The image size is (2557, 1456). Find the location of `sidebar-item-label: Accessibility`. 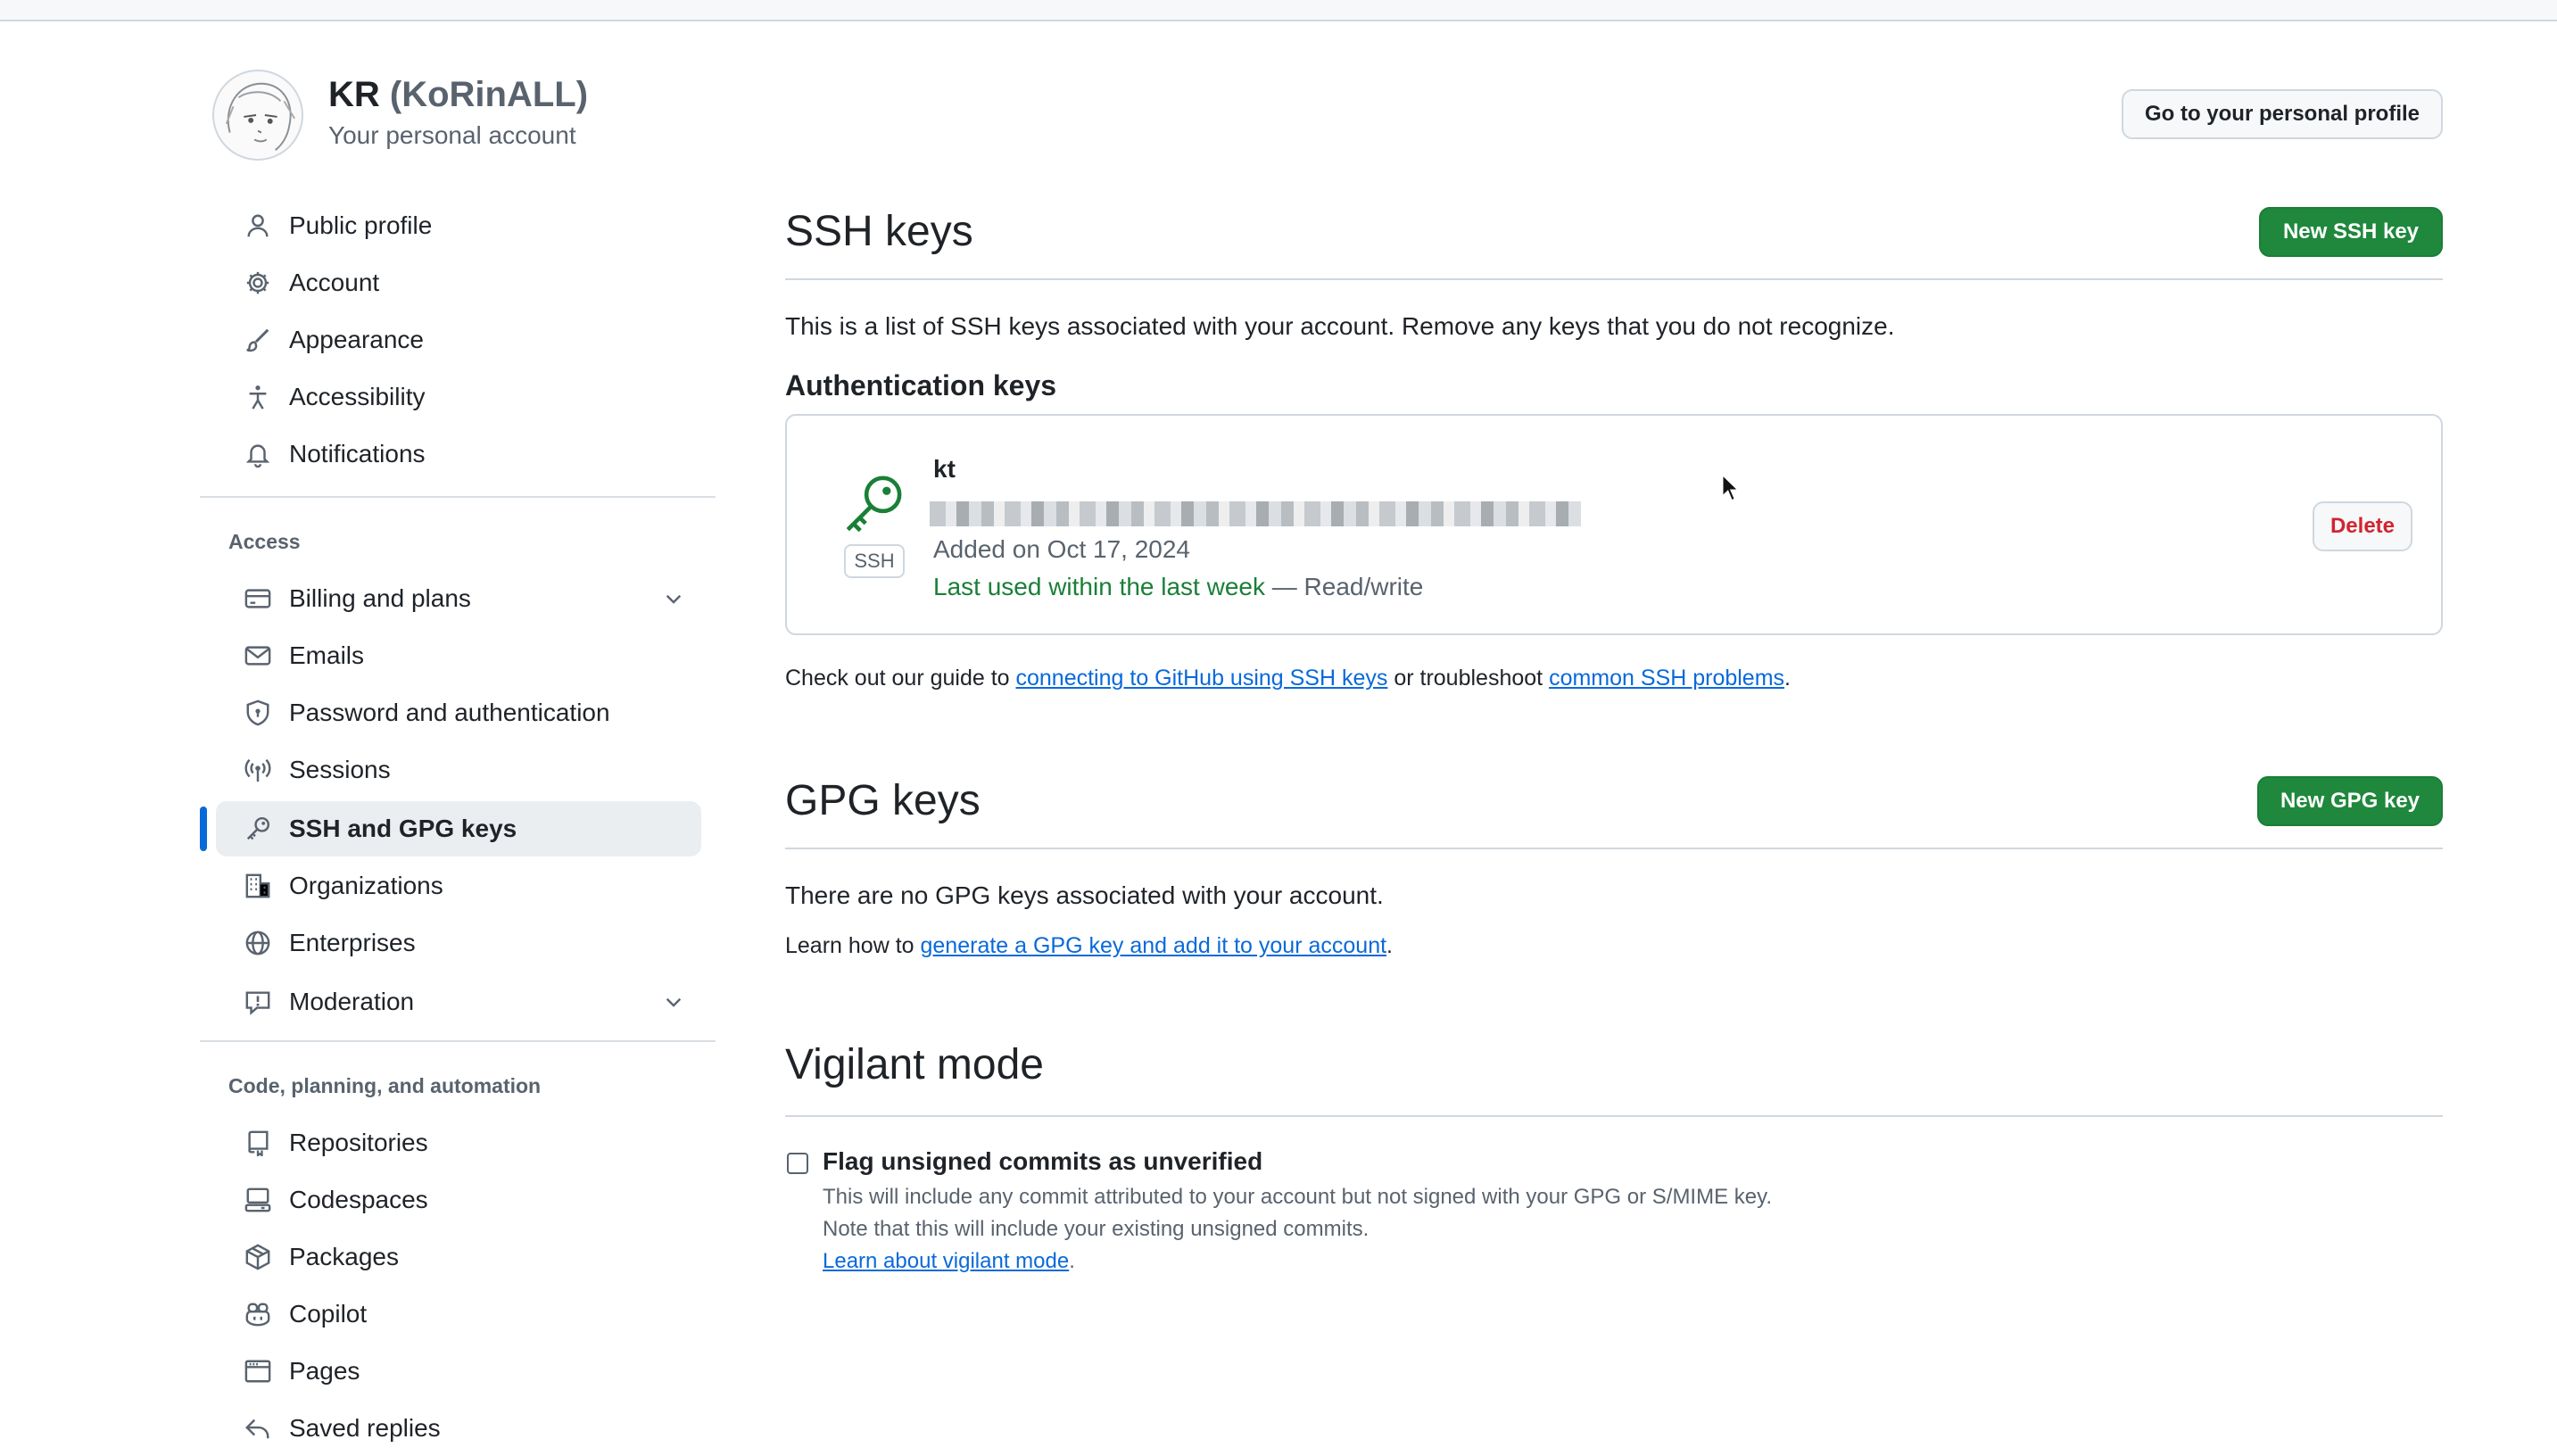

sidebar-item-label: Accessibility is located at coordinates (358, 397).